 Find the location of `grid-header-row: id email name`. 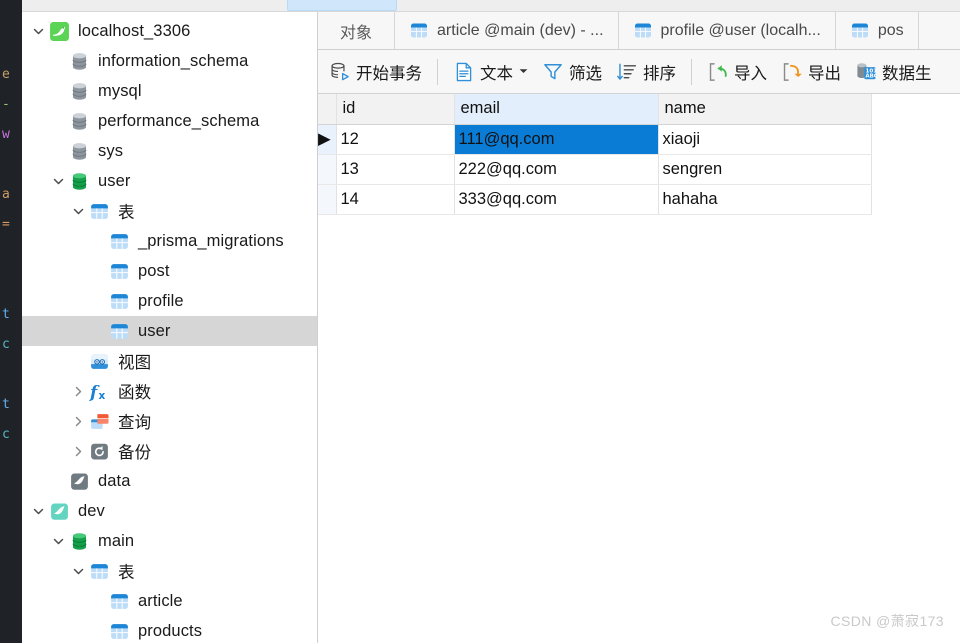

grid-header-row: id email name is located at coordinates (595, 109).